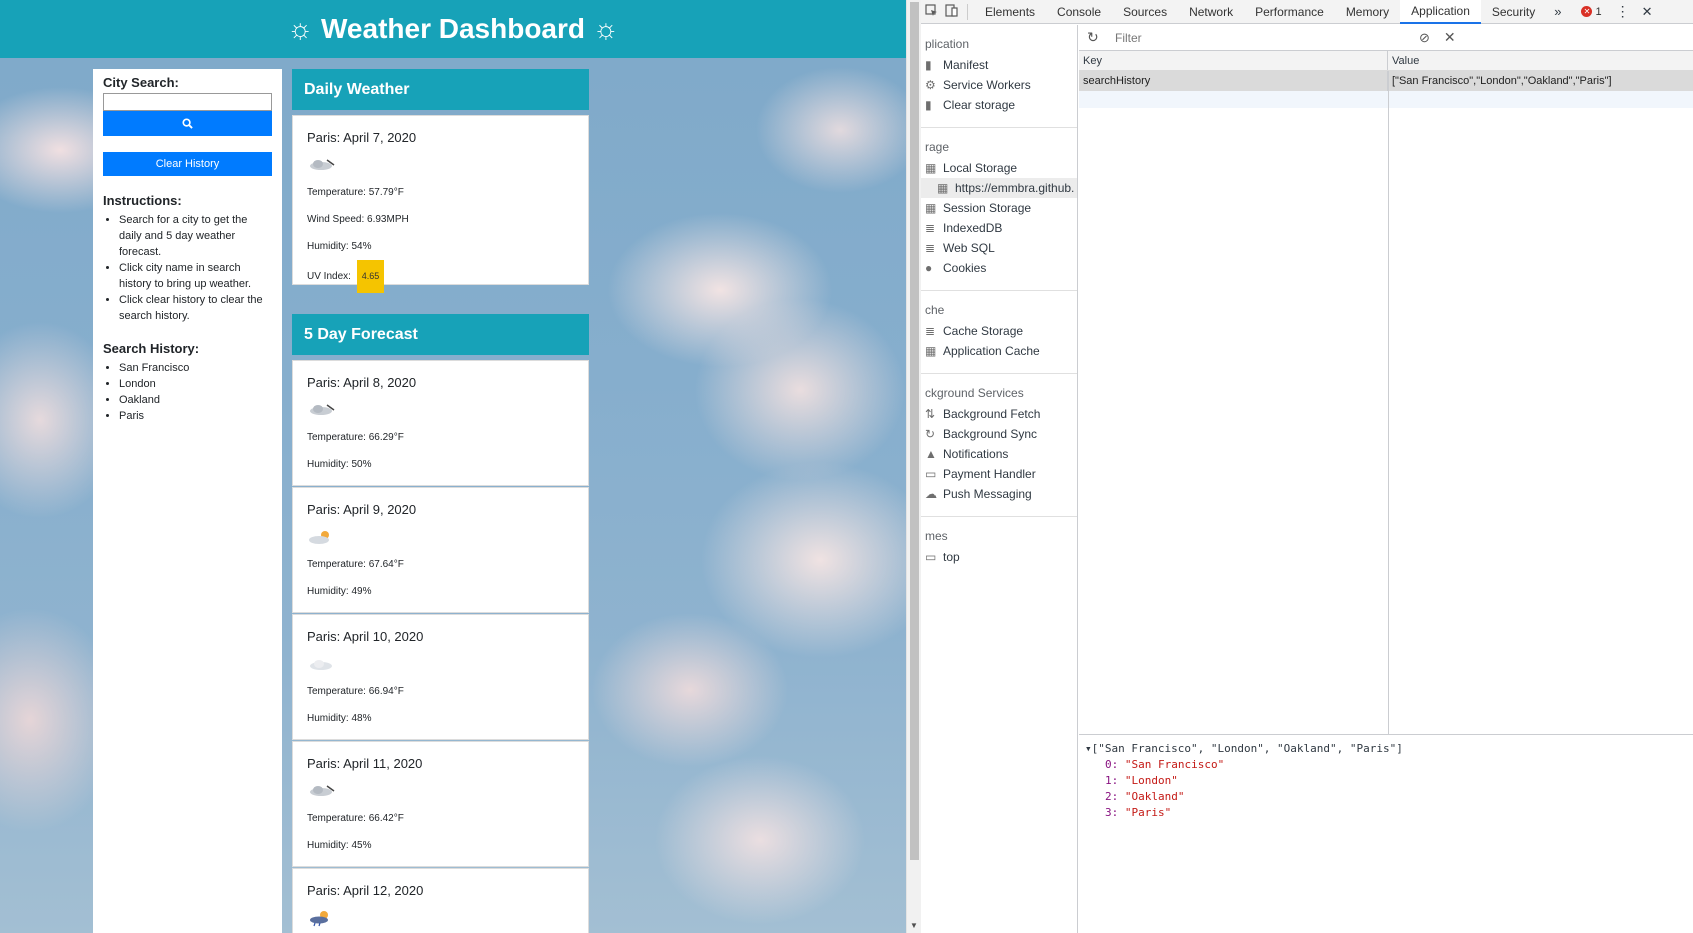 This screenshot has width=1693, height=933. I want to click on table-header: Key Value, so click(1386, 61).